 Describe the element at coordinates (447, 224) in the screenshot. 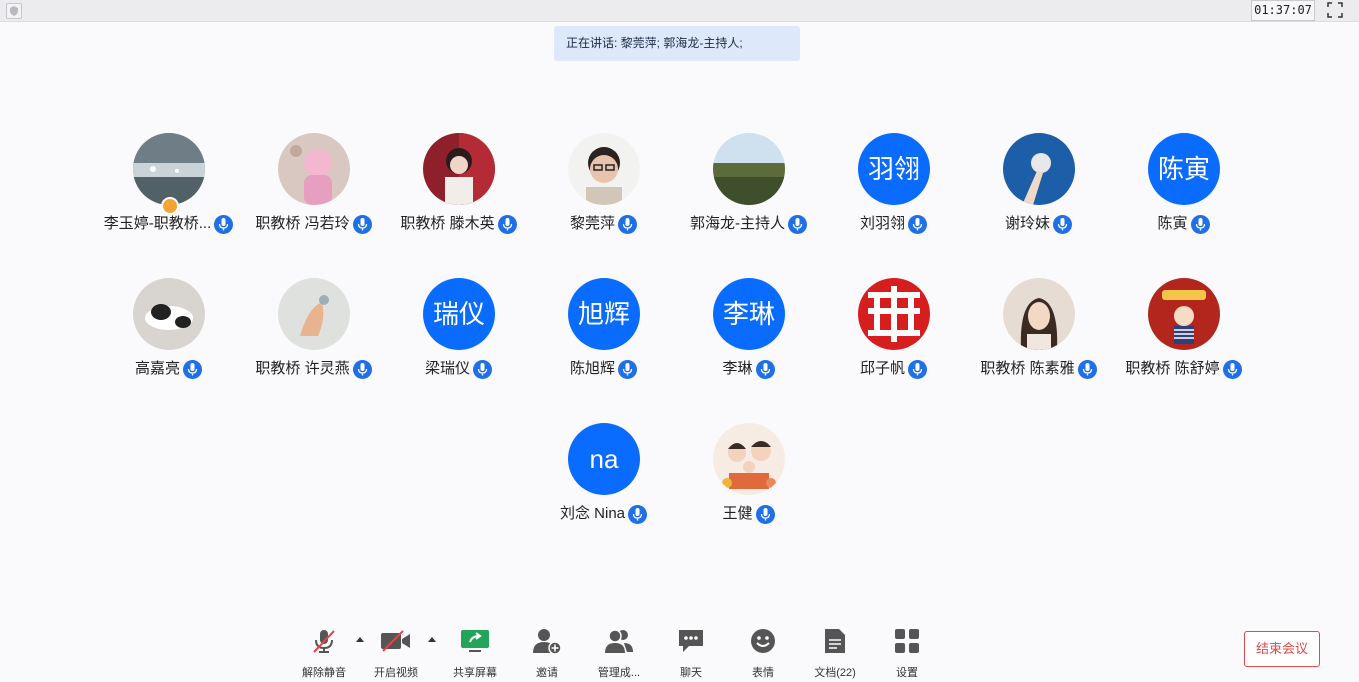

I see `participant-name: 职教桥 滕木英` at that location.